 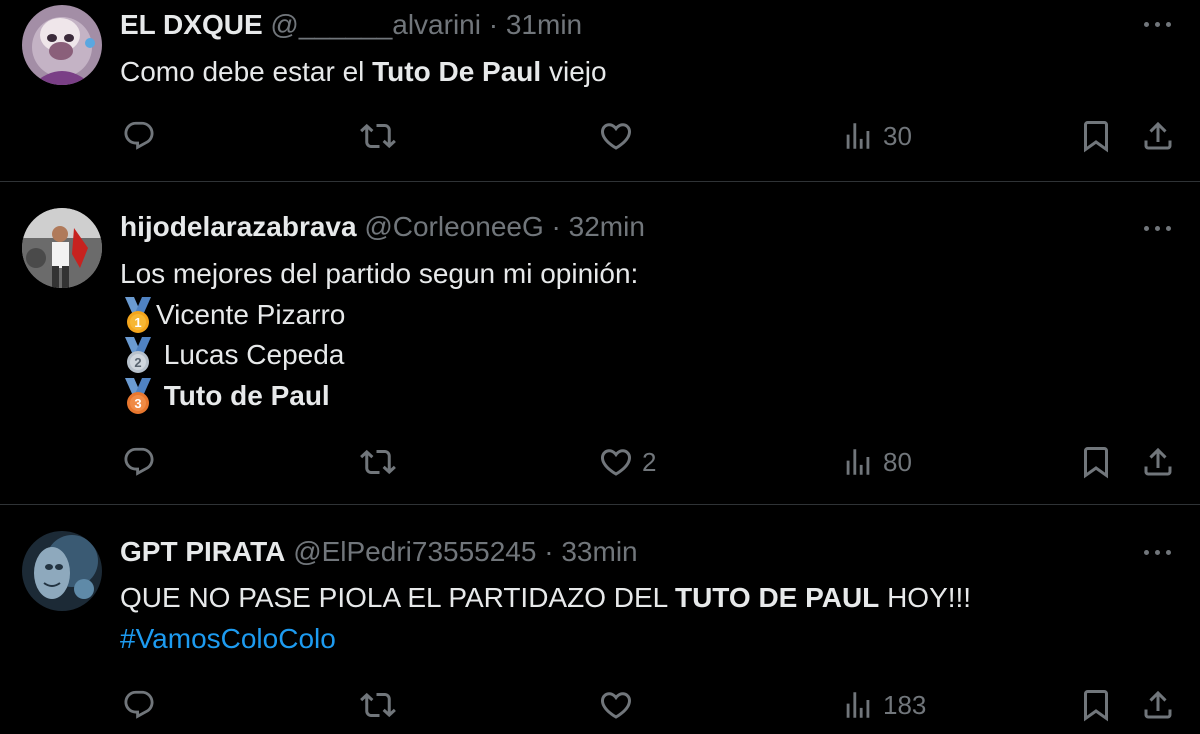 I want to click on display-name: hijodelarazabrava, so click(x=238, y=226).